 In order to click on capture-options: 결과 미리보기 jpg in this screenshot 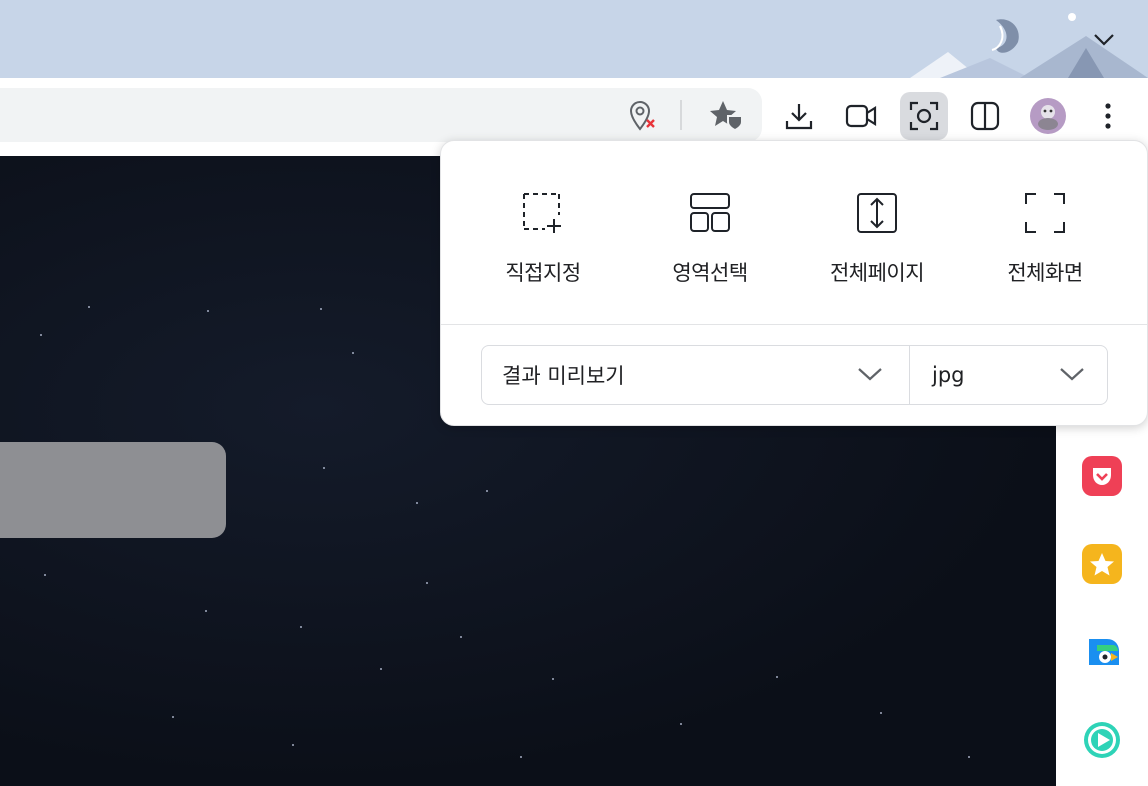, I will do `click(794, 375)`.